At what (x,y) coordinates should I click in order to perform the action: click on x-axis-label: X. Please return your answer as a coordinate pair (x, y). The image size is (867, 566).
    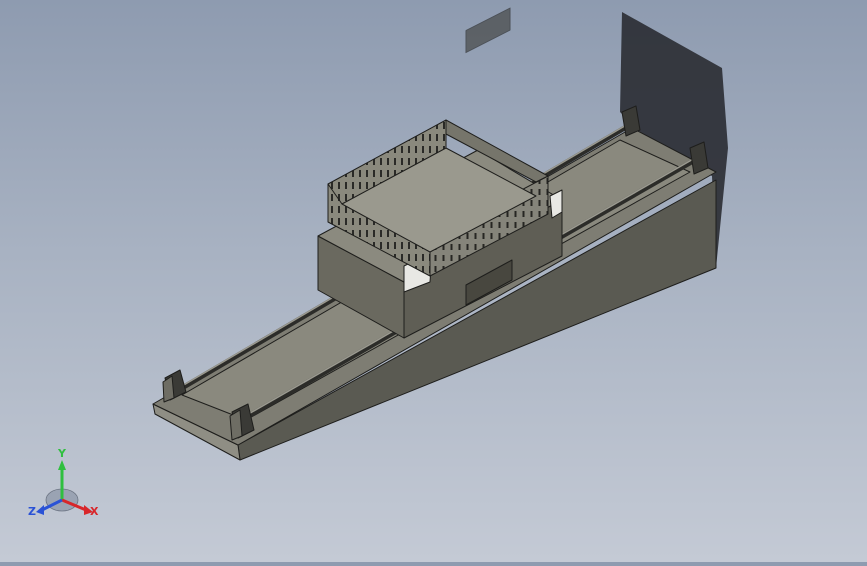
    Looking at the image, I should click on (94, 511).